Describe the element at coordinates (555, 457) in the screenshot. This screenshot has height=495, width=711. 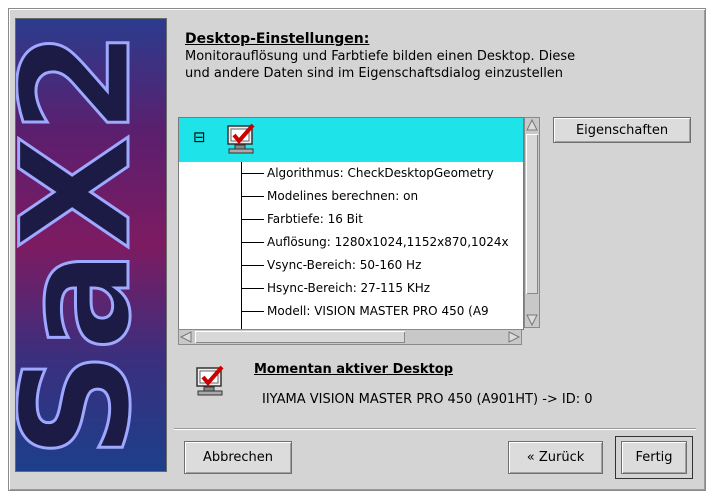
I see `back-button: « Zurück` at that location.